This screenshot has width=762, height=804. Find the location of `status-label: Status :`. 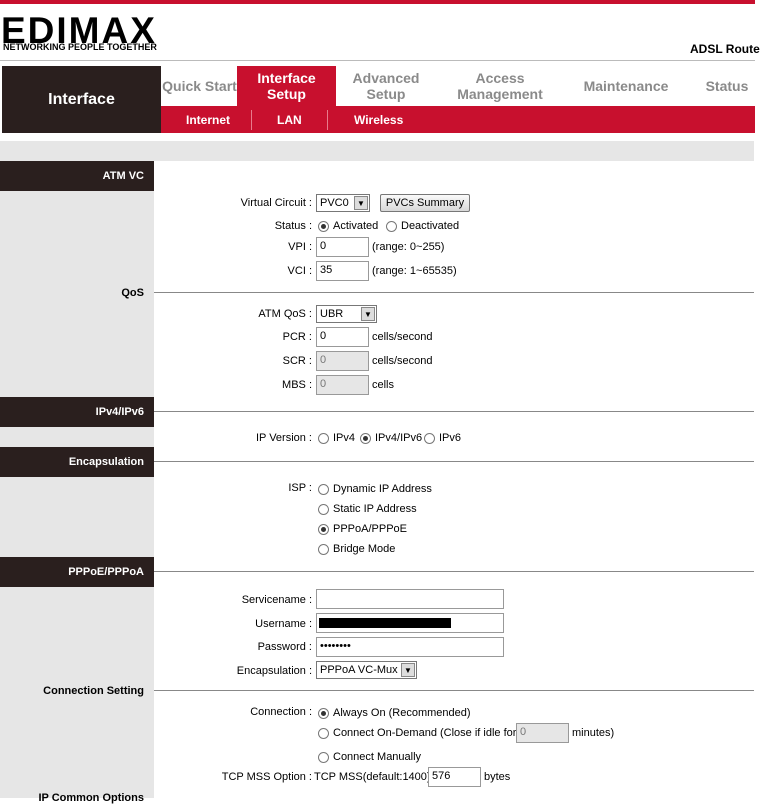

status-label: Status : is located at coordinates (293, 226).